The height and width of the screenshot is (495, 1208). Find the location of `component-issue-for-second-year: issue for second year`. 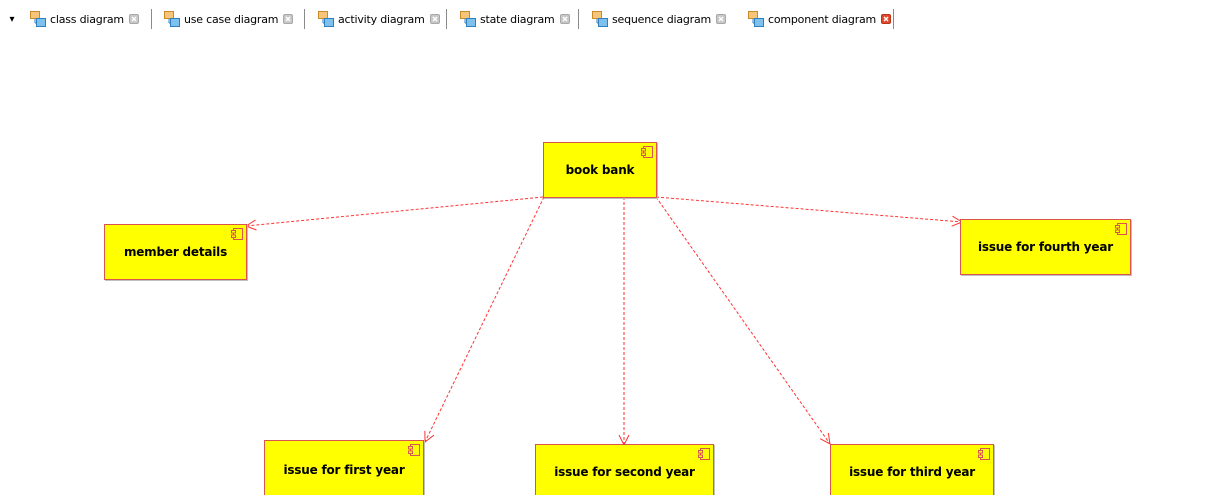

component-issue-for-second-year: issue for second year is located at coordinates (624, 469).